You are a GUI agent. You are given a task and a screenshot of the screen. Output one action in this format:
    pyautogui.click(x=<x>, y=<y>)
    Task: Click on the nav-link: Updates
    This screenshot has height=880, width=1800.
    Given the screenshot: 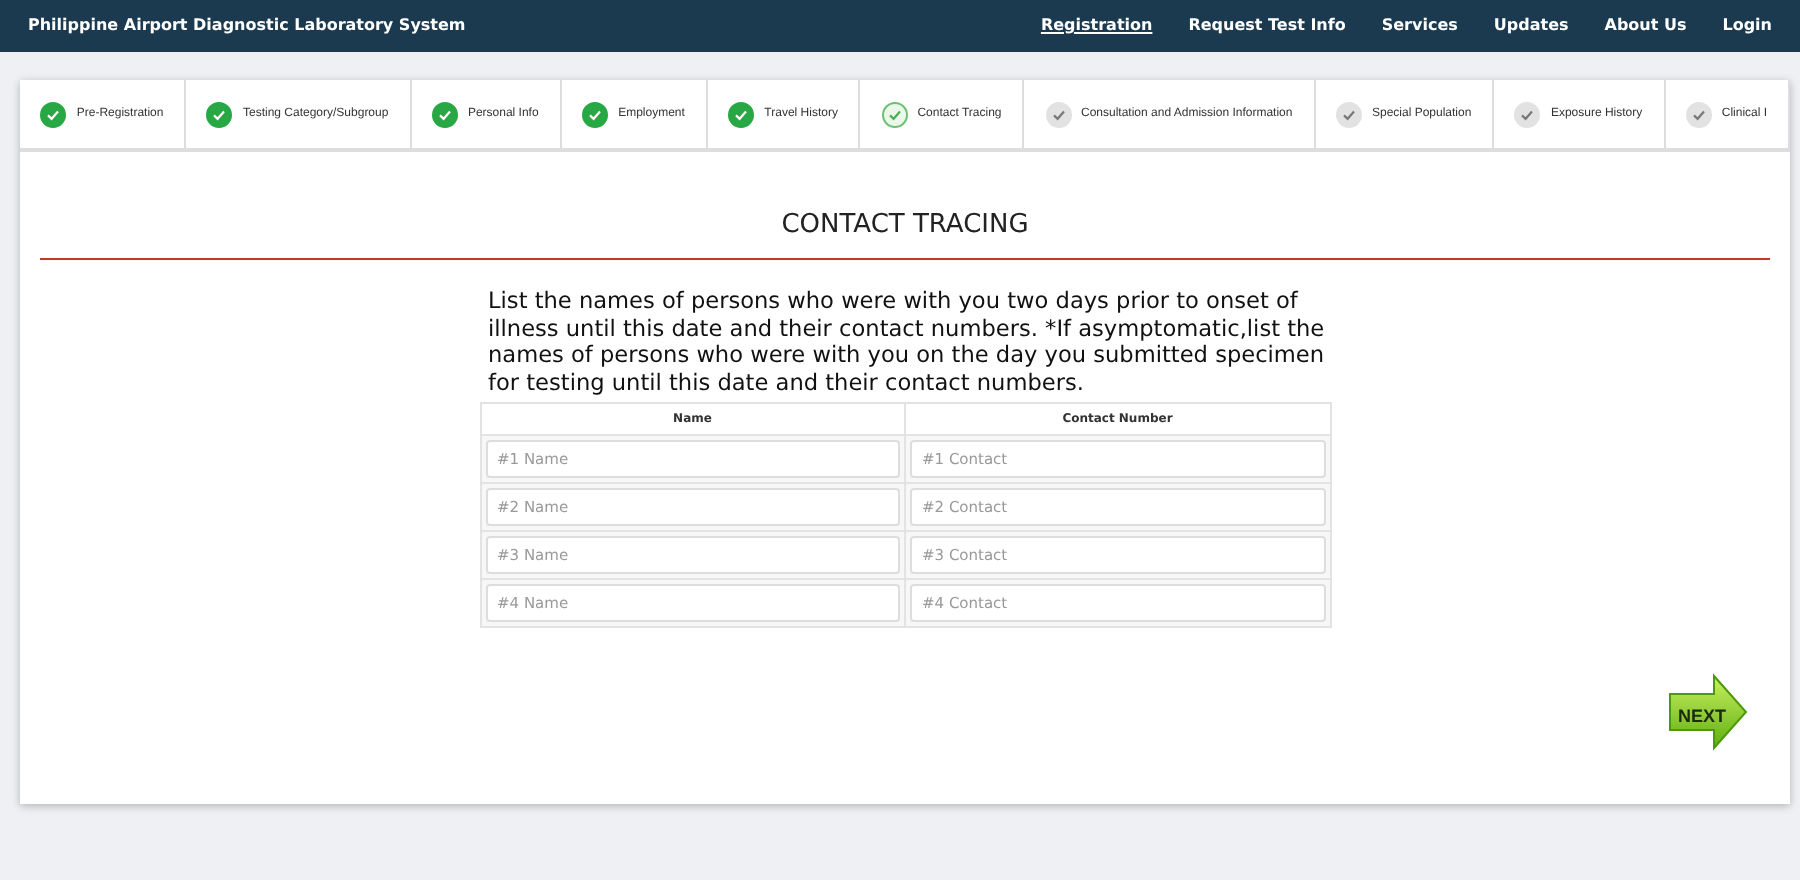 What is the action you would take?
    pyautogui.click(x=1531, y=26)
    